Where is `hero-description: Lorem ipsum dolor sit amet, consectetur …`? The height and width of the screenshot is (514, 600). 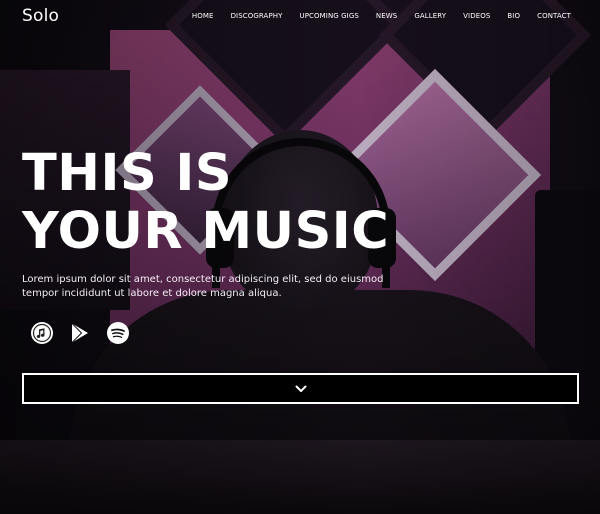 hero-description: Lorem ipsum dolor sit amet, consectetur … is located at coordinates (203, 286).